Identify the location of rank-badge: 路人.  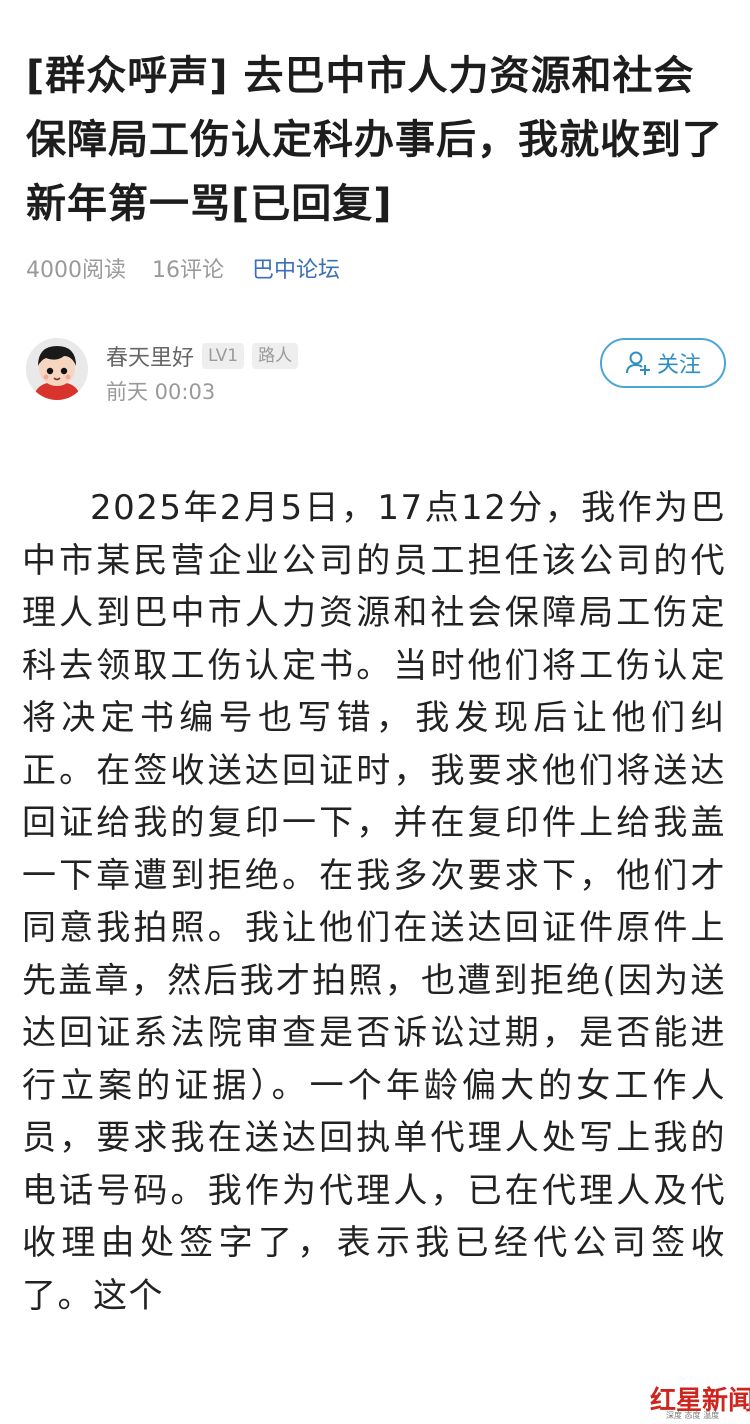
(275, 356).